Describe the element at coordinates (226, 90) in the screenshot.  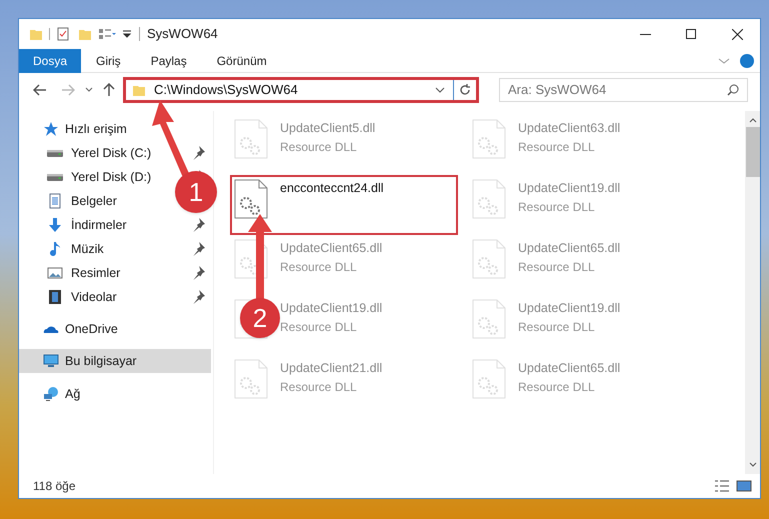
I see `address-path: C:\Windows\SysWOW64` at that location.